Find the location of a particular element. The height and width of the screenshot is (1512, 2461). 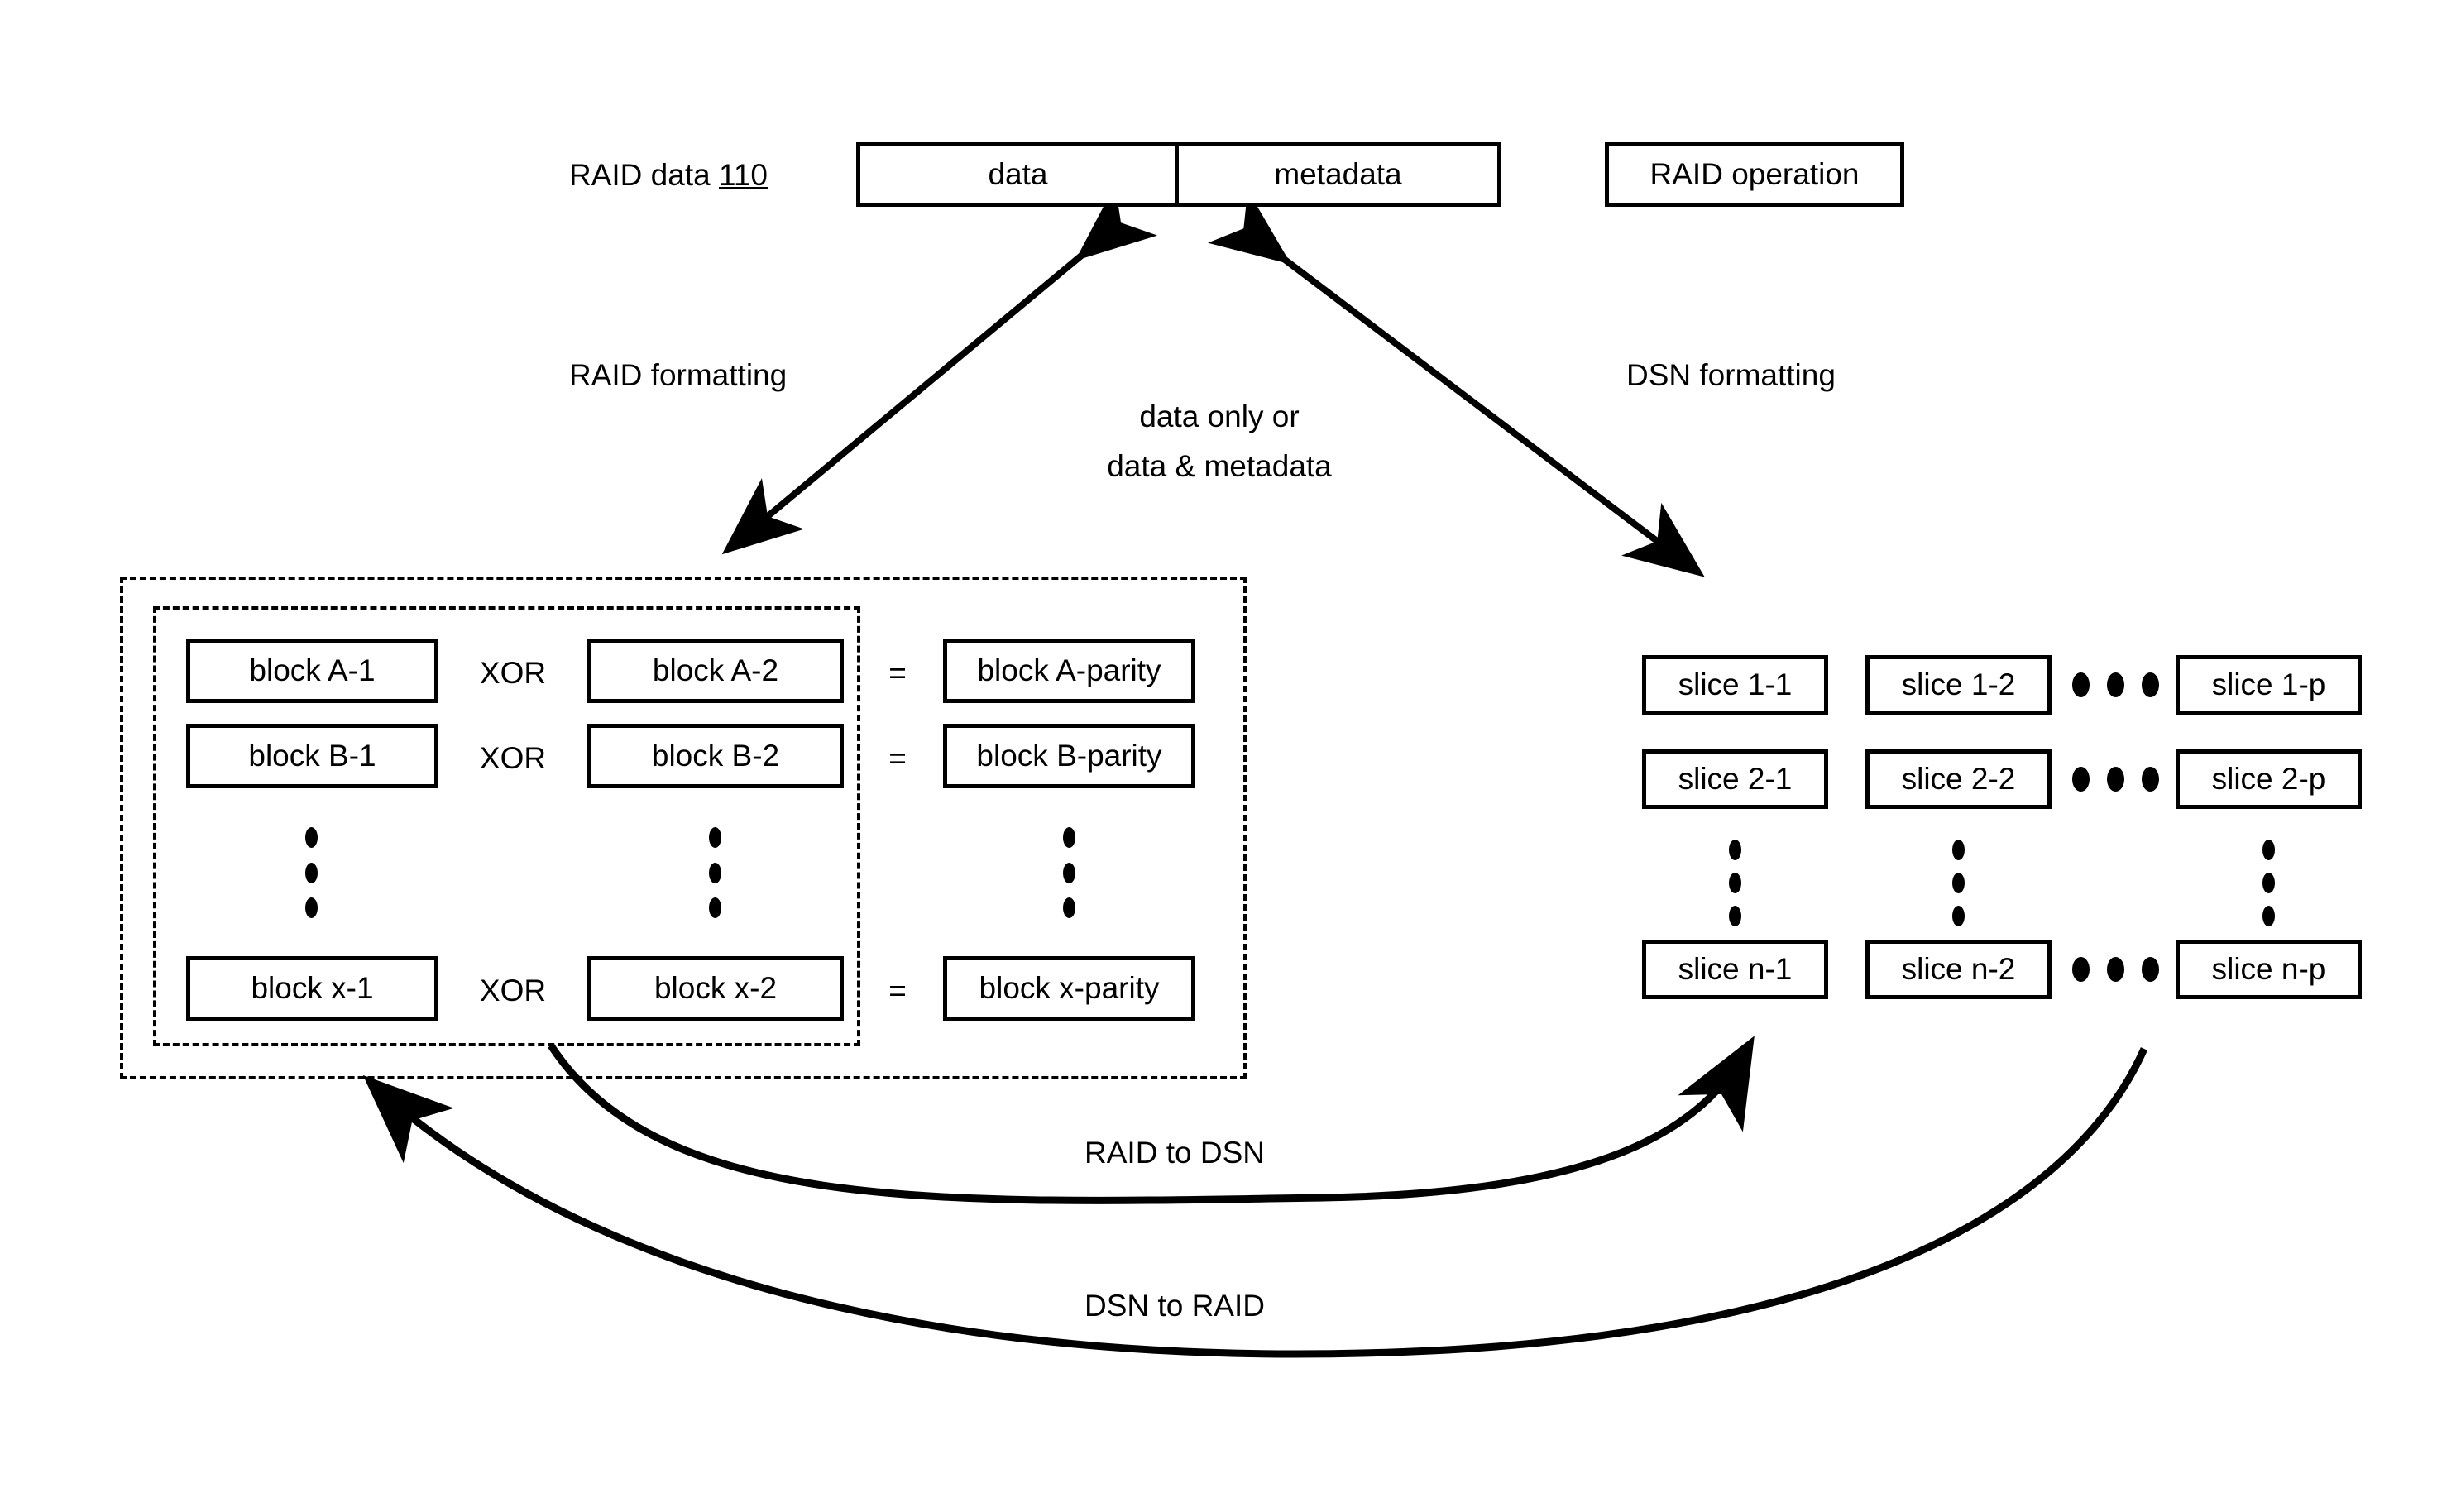

slice-n-p-box: slice n-p is located at coordinates (2269, 969).